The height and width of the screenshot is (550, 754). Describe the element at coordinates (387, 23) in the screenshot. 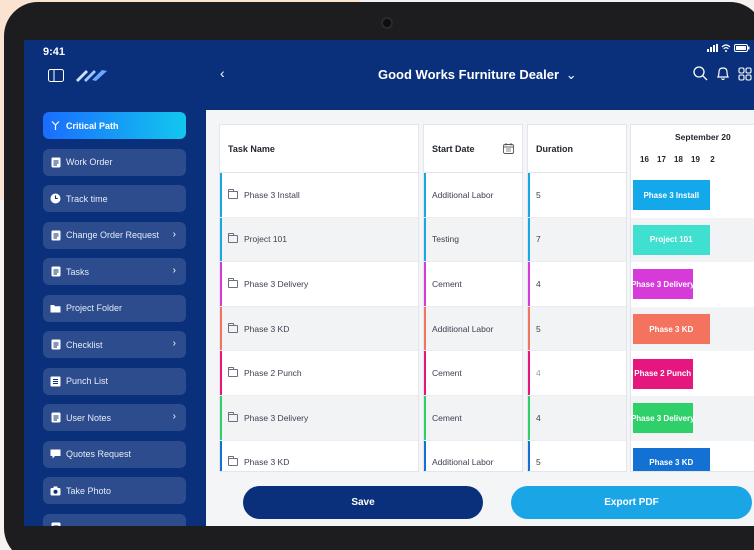

I see `camera-icon` at that location.